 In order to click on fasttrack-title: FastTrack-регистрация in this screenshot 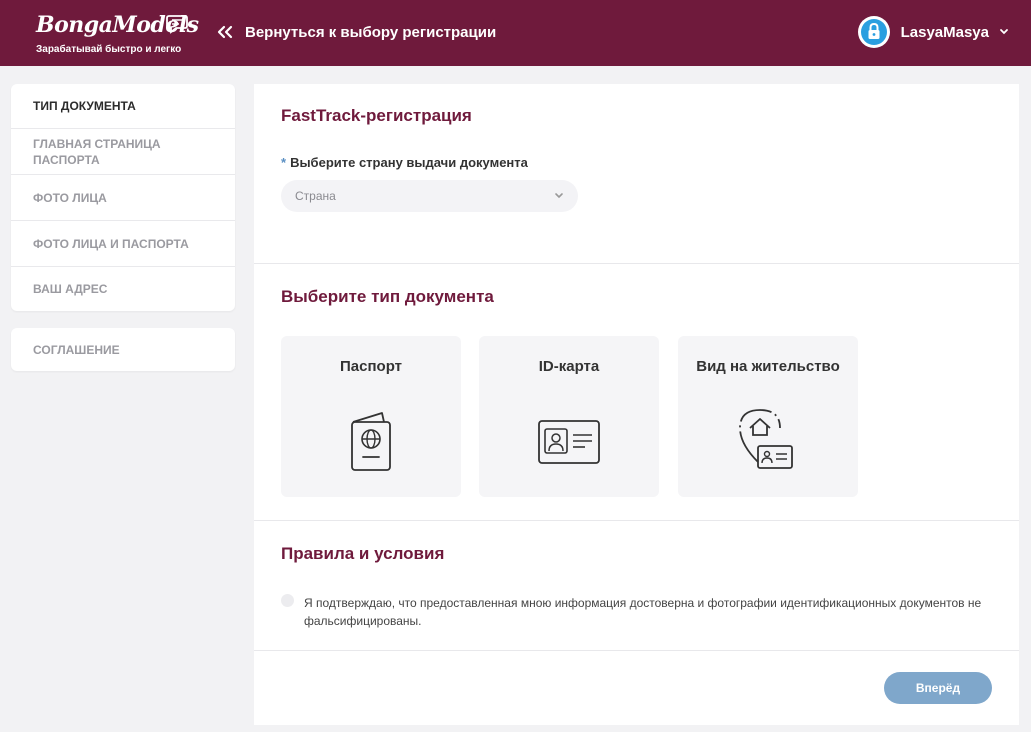, I will do `click(376, 115)`.